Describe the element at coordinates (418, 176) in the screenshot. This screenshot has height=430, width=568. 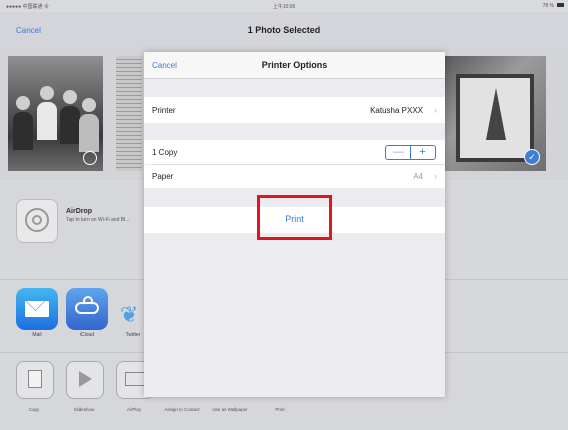
I see `paper-value: A4` at that location.